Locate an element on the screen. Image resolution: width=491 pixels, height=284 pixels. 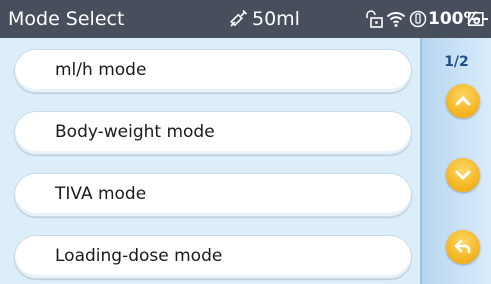
mode-item-label: Body-weight mode is located at coordinates (135, 132).